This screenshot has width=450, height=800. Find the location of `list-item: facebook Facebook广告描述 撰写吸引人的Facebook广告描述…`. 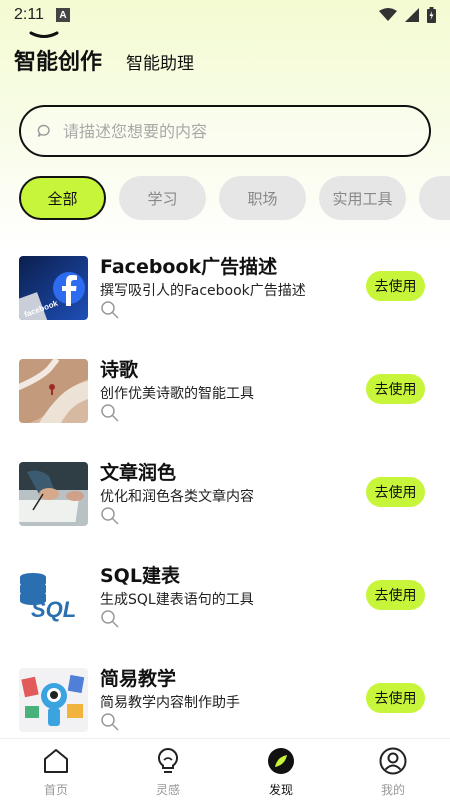

list-item: facebook Facebook广告描述 撰写吸引人的Facebook广告描述… is located at coordinates (225, 285).